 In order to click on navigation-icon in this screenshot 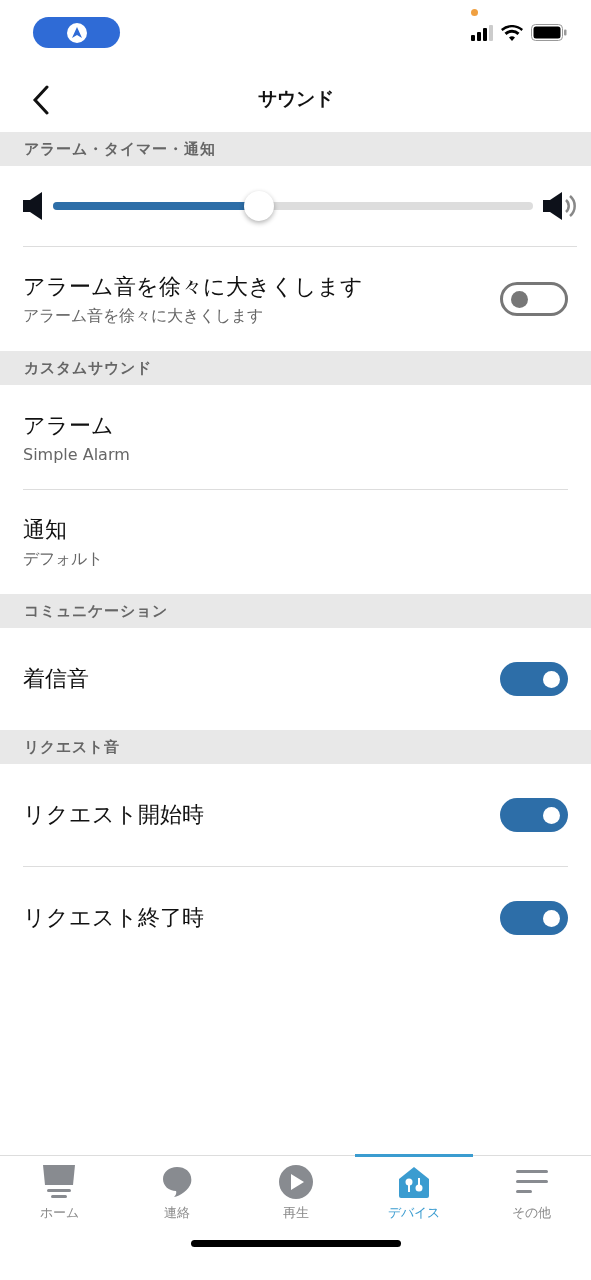, I will do `click(76, 32)`.